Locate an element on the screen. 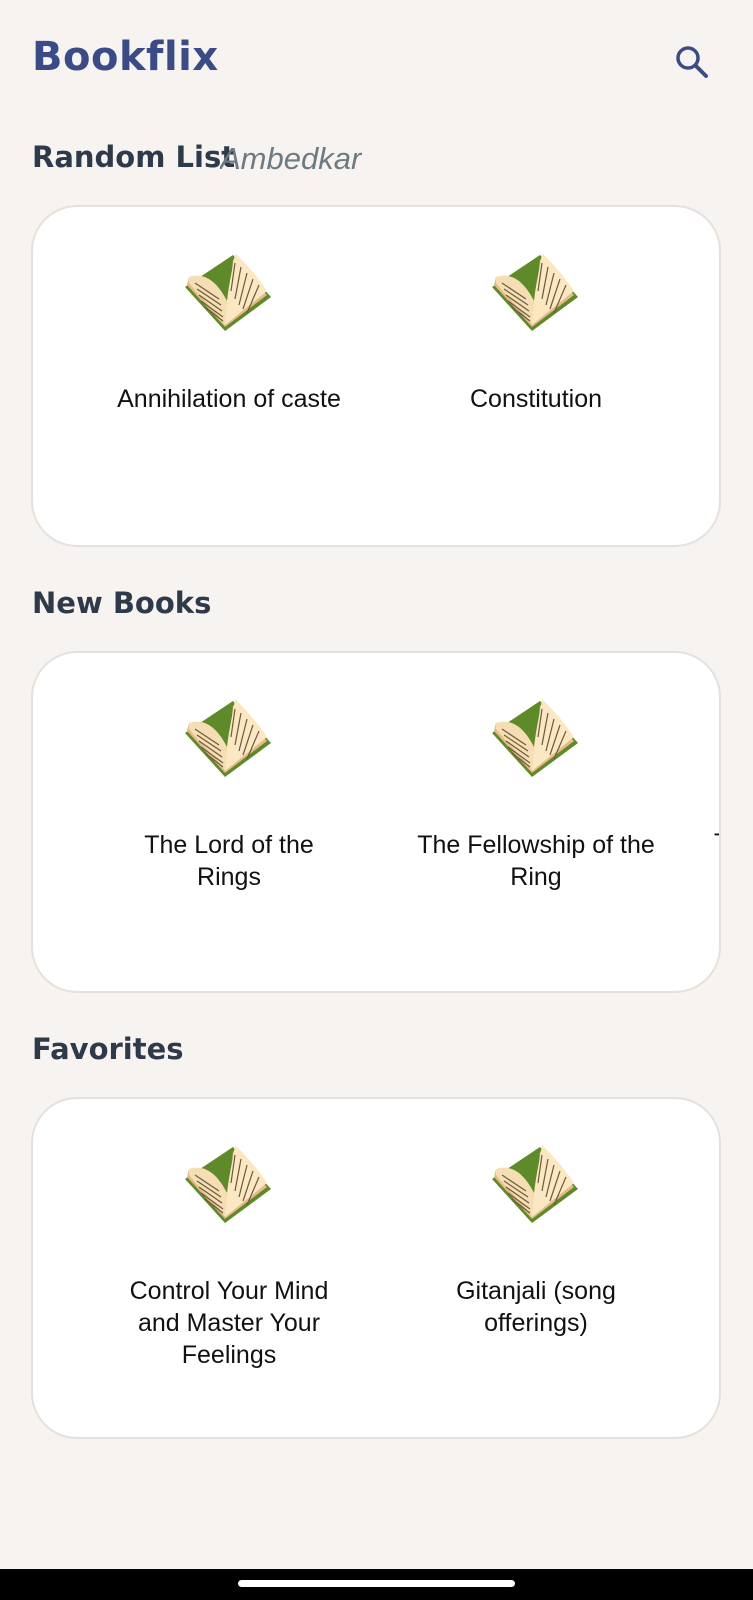  section-subtitle-author: Ambedkar is located at coordinates (291, 158).